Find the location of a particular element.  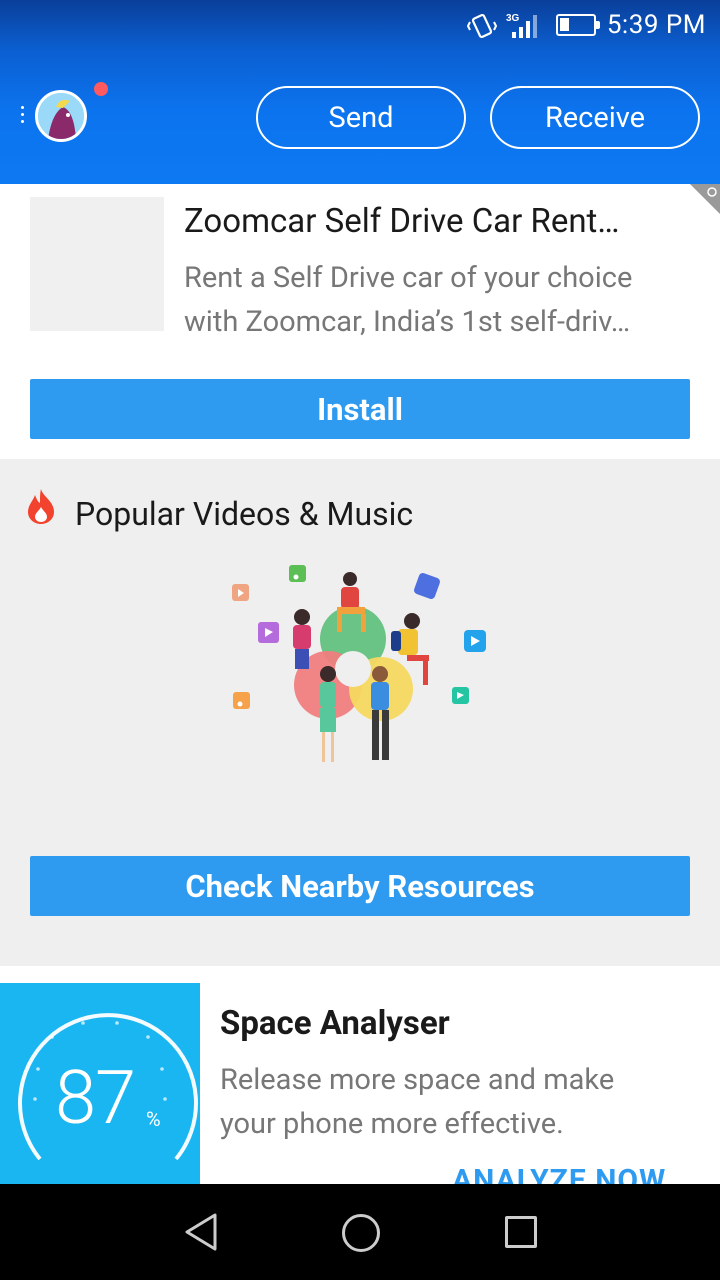

space-analyser-description-line: Release more space and make is located at coordinates (417, 1080).